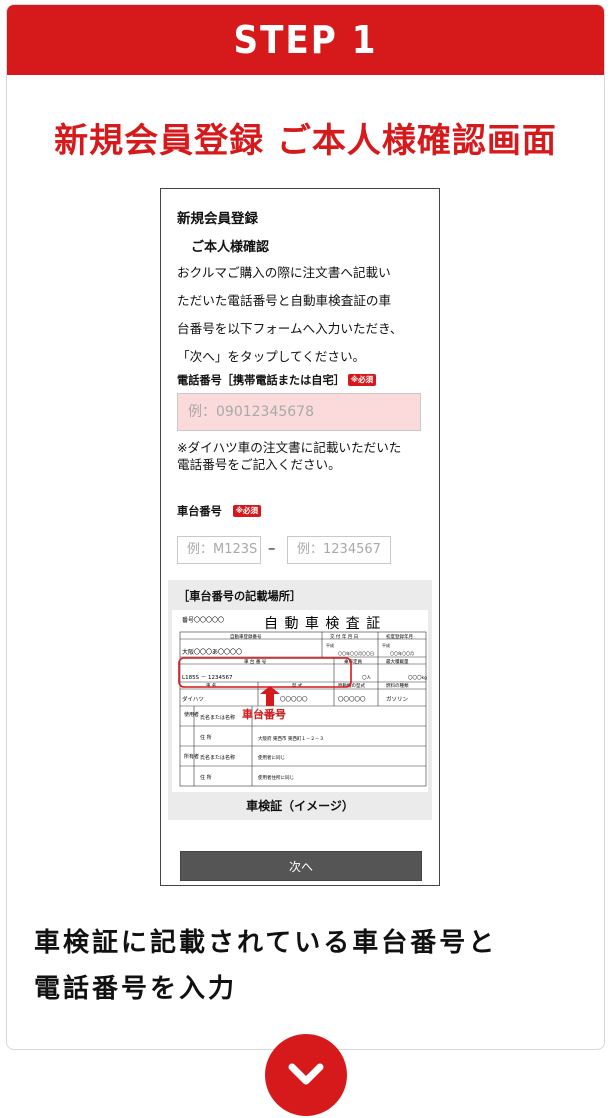 The image size is (613, 1118). I want to click on cert-number-label: 番号〇〇〇〇〇, so click(203, 620).